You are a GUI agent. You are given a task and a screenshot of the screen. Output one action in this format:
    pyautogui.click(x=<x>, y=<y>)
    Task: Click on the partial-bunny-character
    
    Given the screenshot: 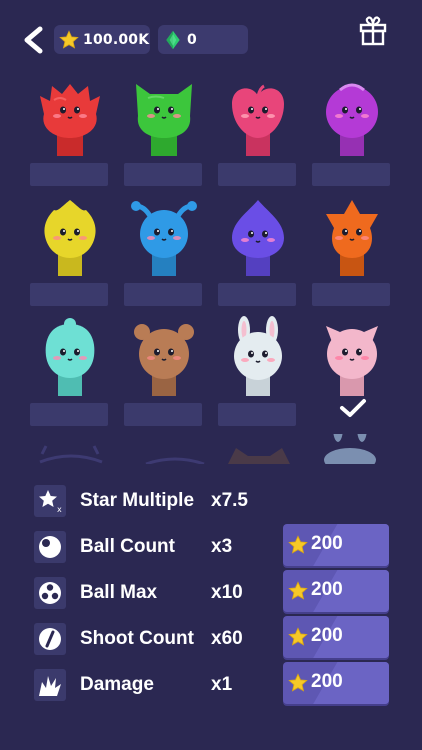 What is the action you would take?
    pyautogui.click(x=350, y=449)
    